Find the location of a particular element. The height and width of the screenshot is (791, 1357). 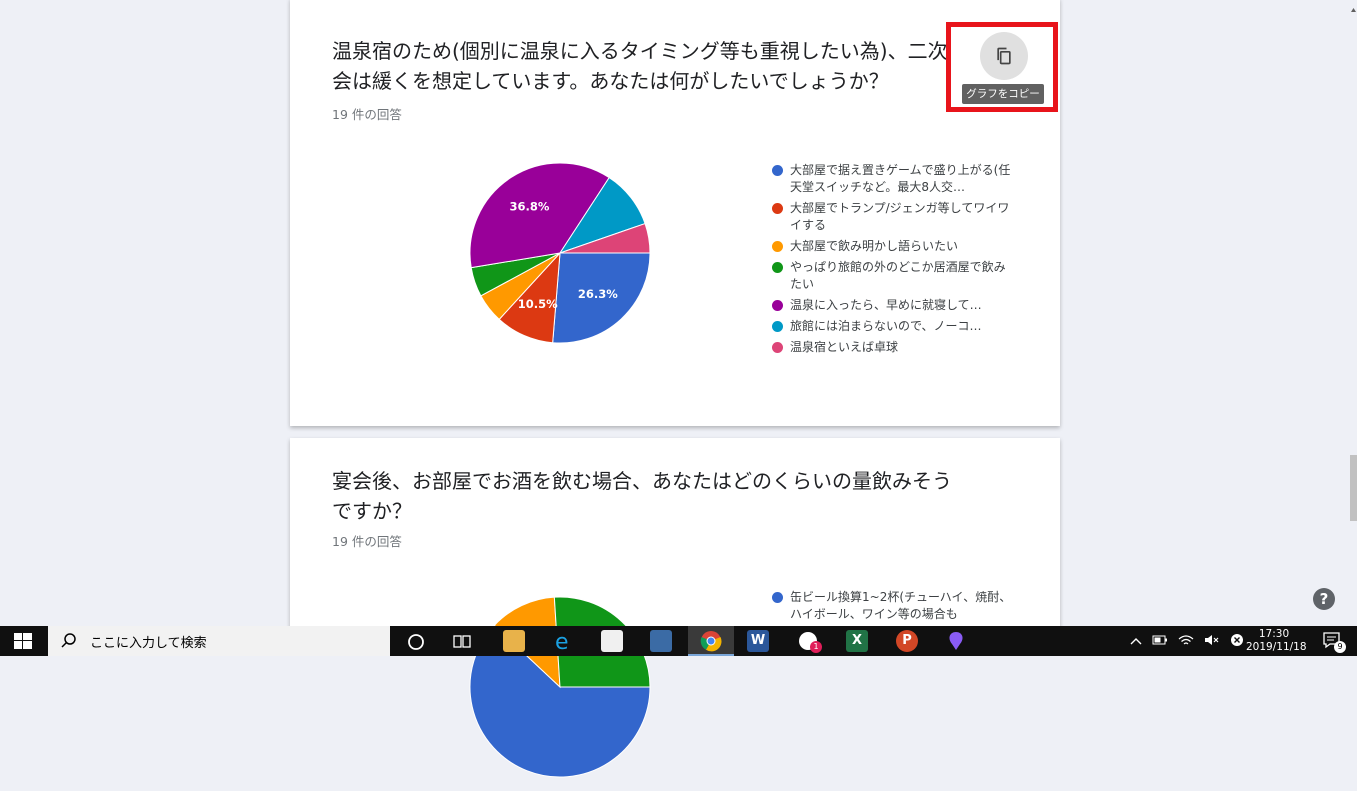

cortana-icon is located at coordinates (416, 642).